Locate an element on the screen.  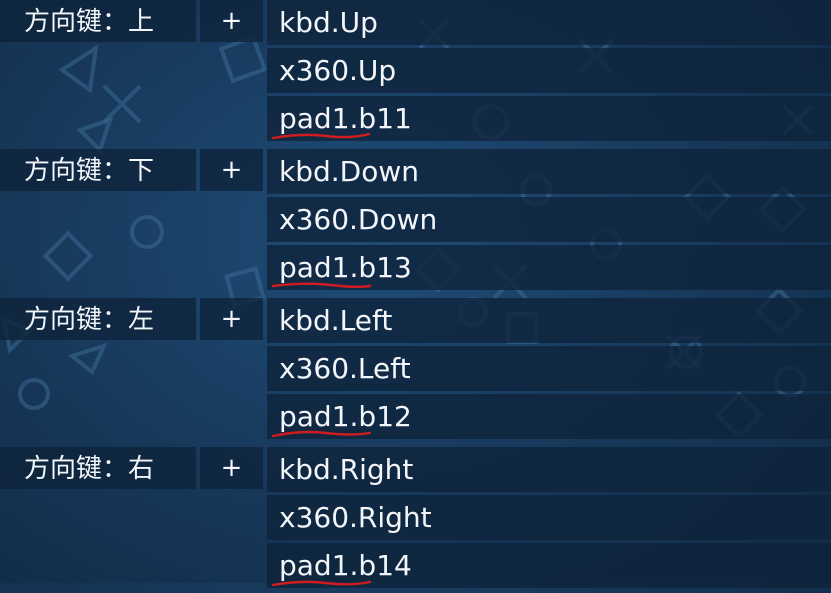
binding-row: x360.Right is located at coordinates (549, 517).